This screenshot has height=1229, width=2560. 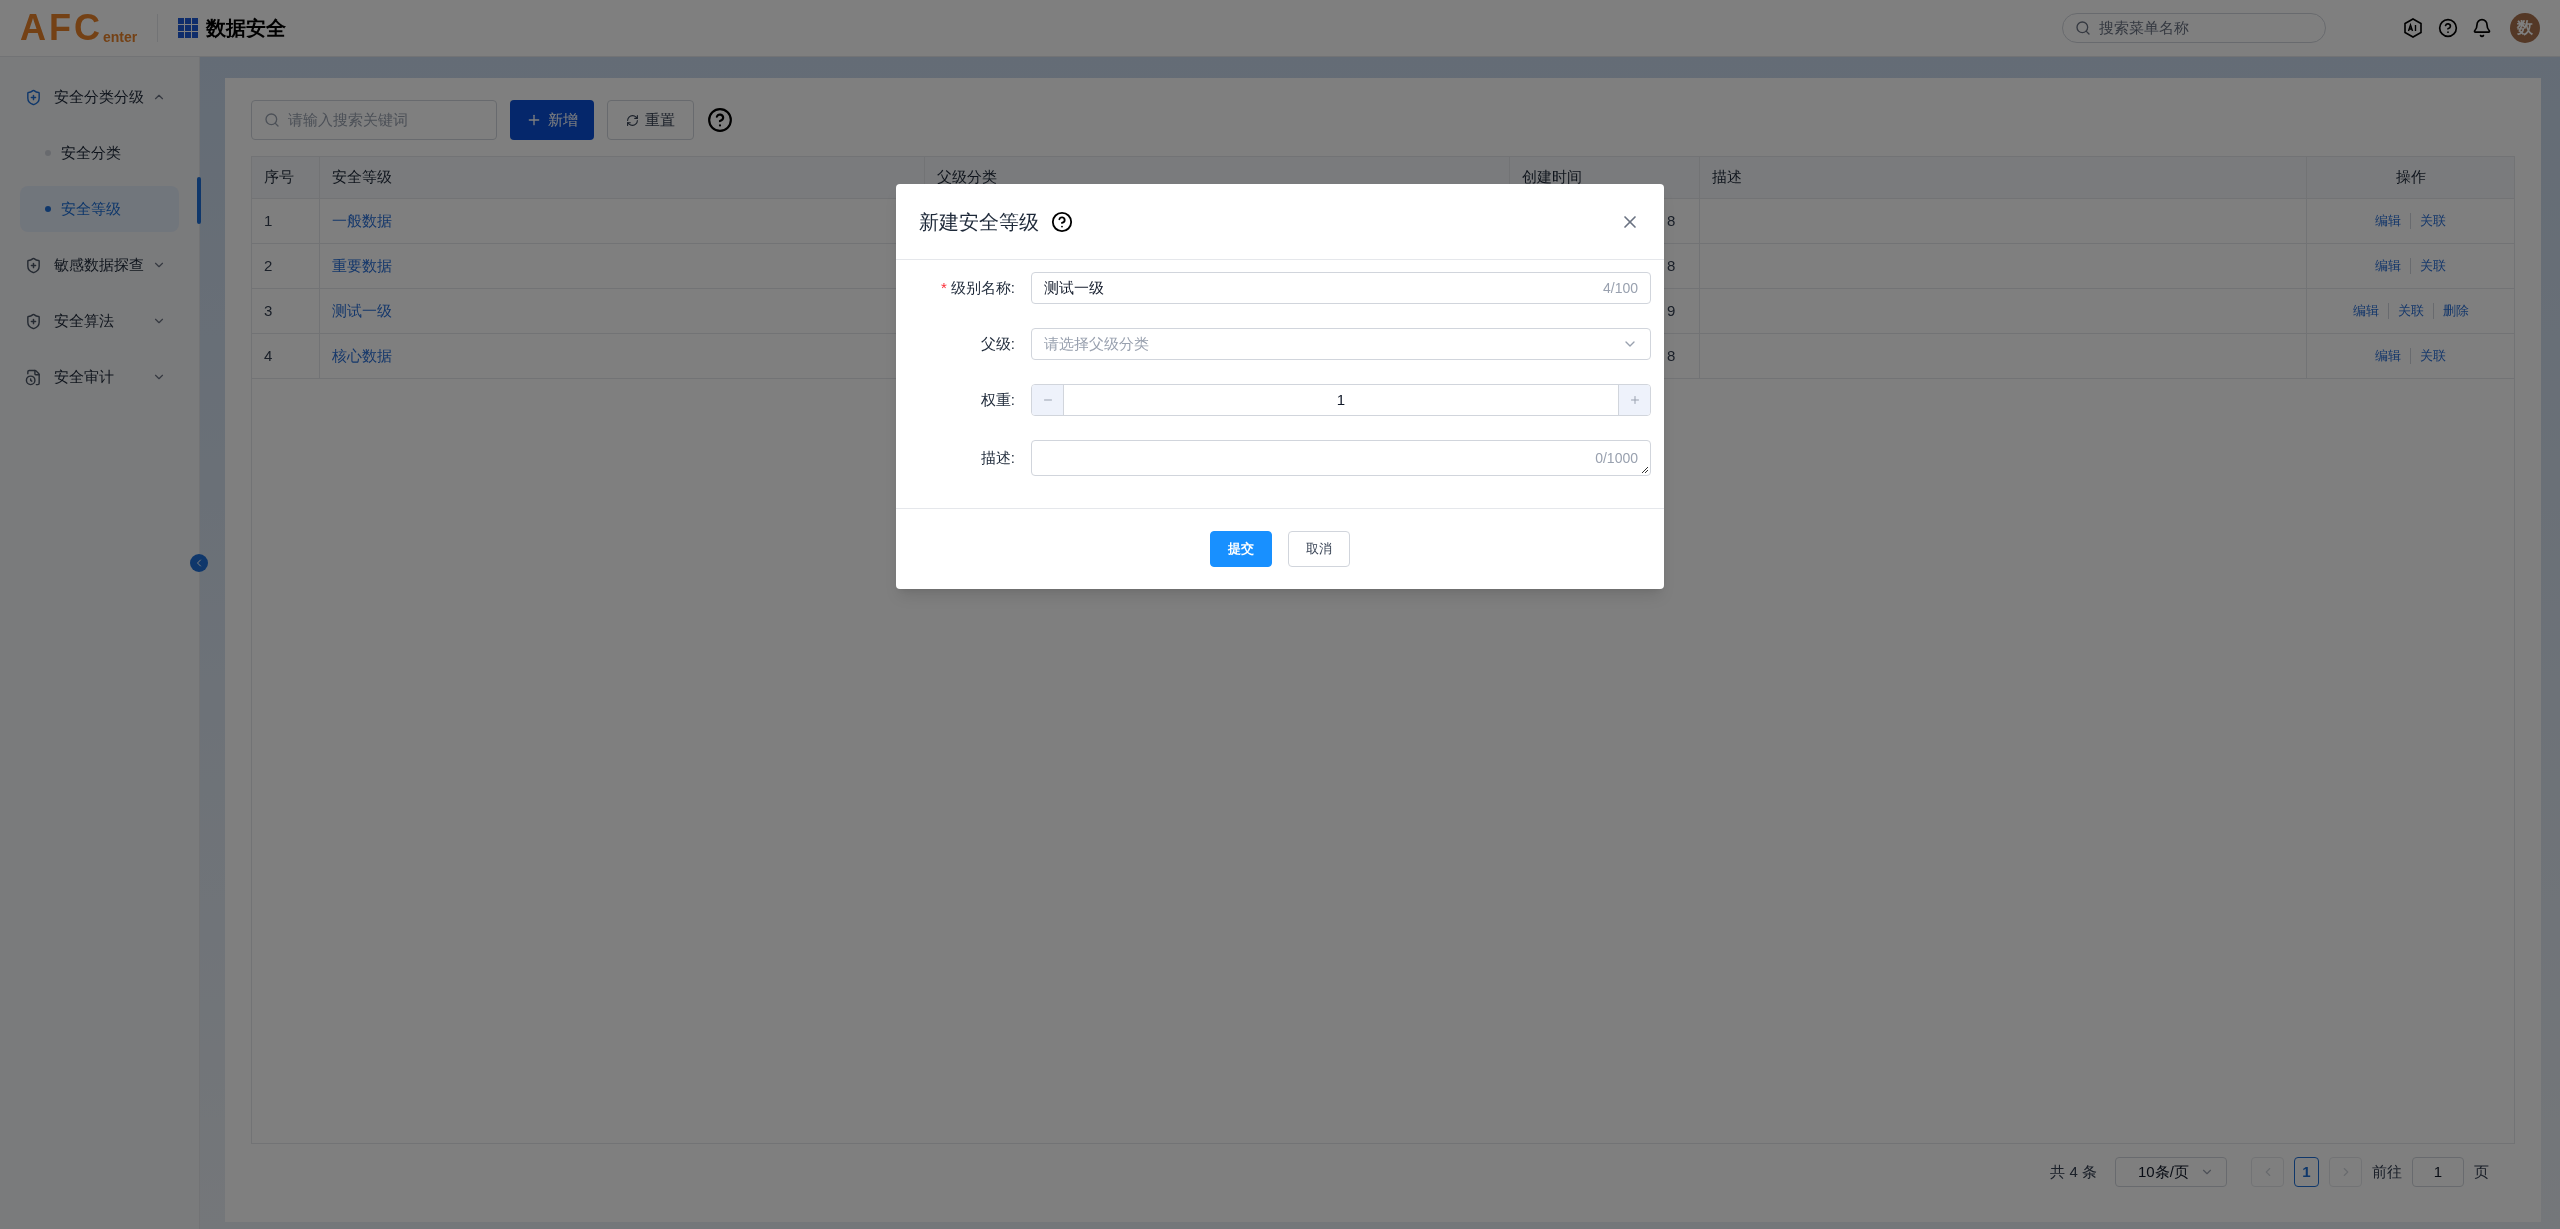 I want to click on required-asterisk: *, so click(x=944, y=287).